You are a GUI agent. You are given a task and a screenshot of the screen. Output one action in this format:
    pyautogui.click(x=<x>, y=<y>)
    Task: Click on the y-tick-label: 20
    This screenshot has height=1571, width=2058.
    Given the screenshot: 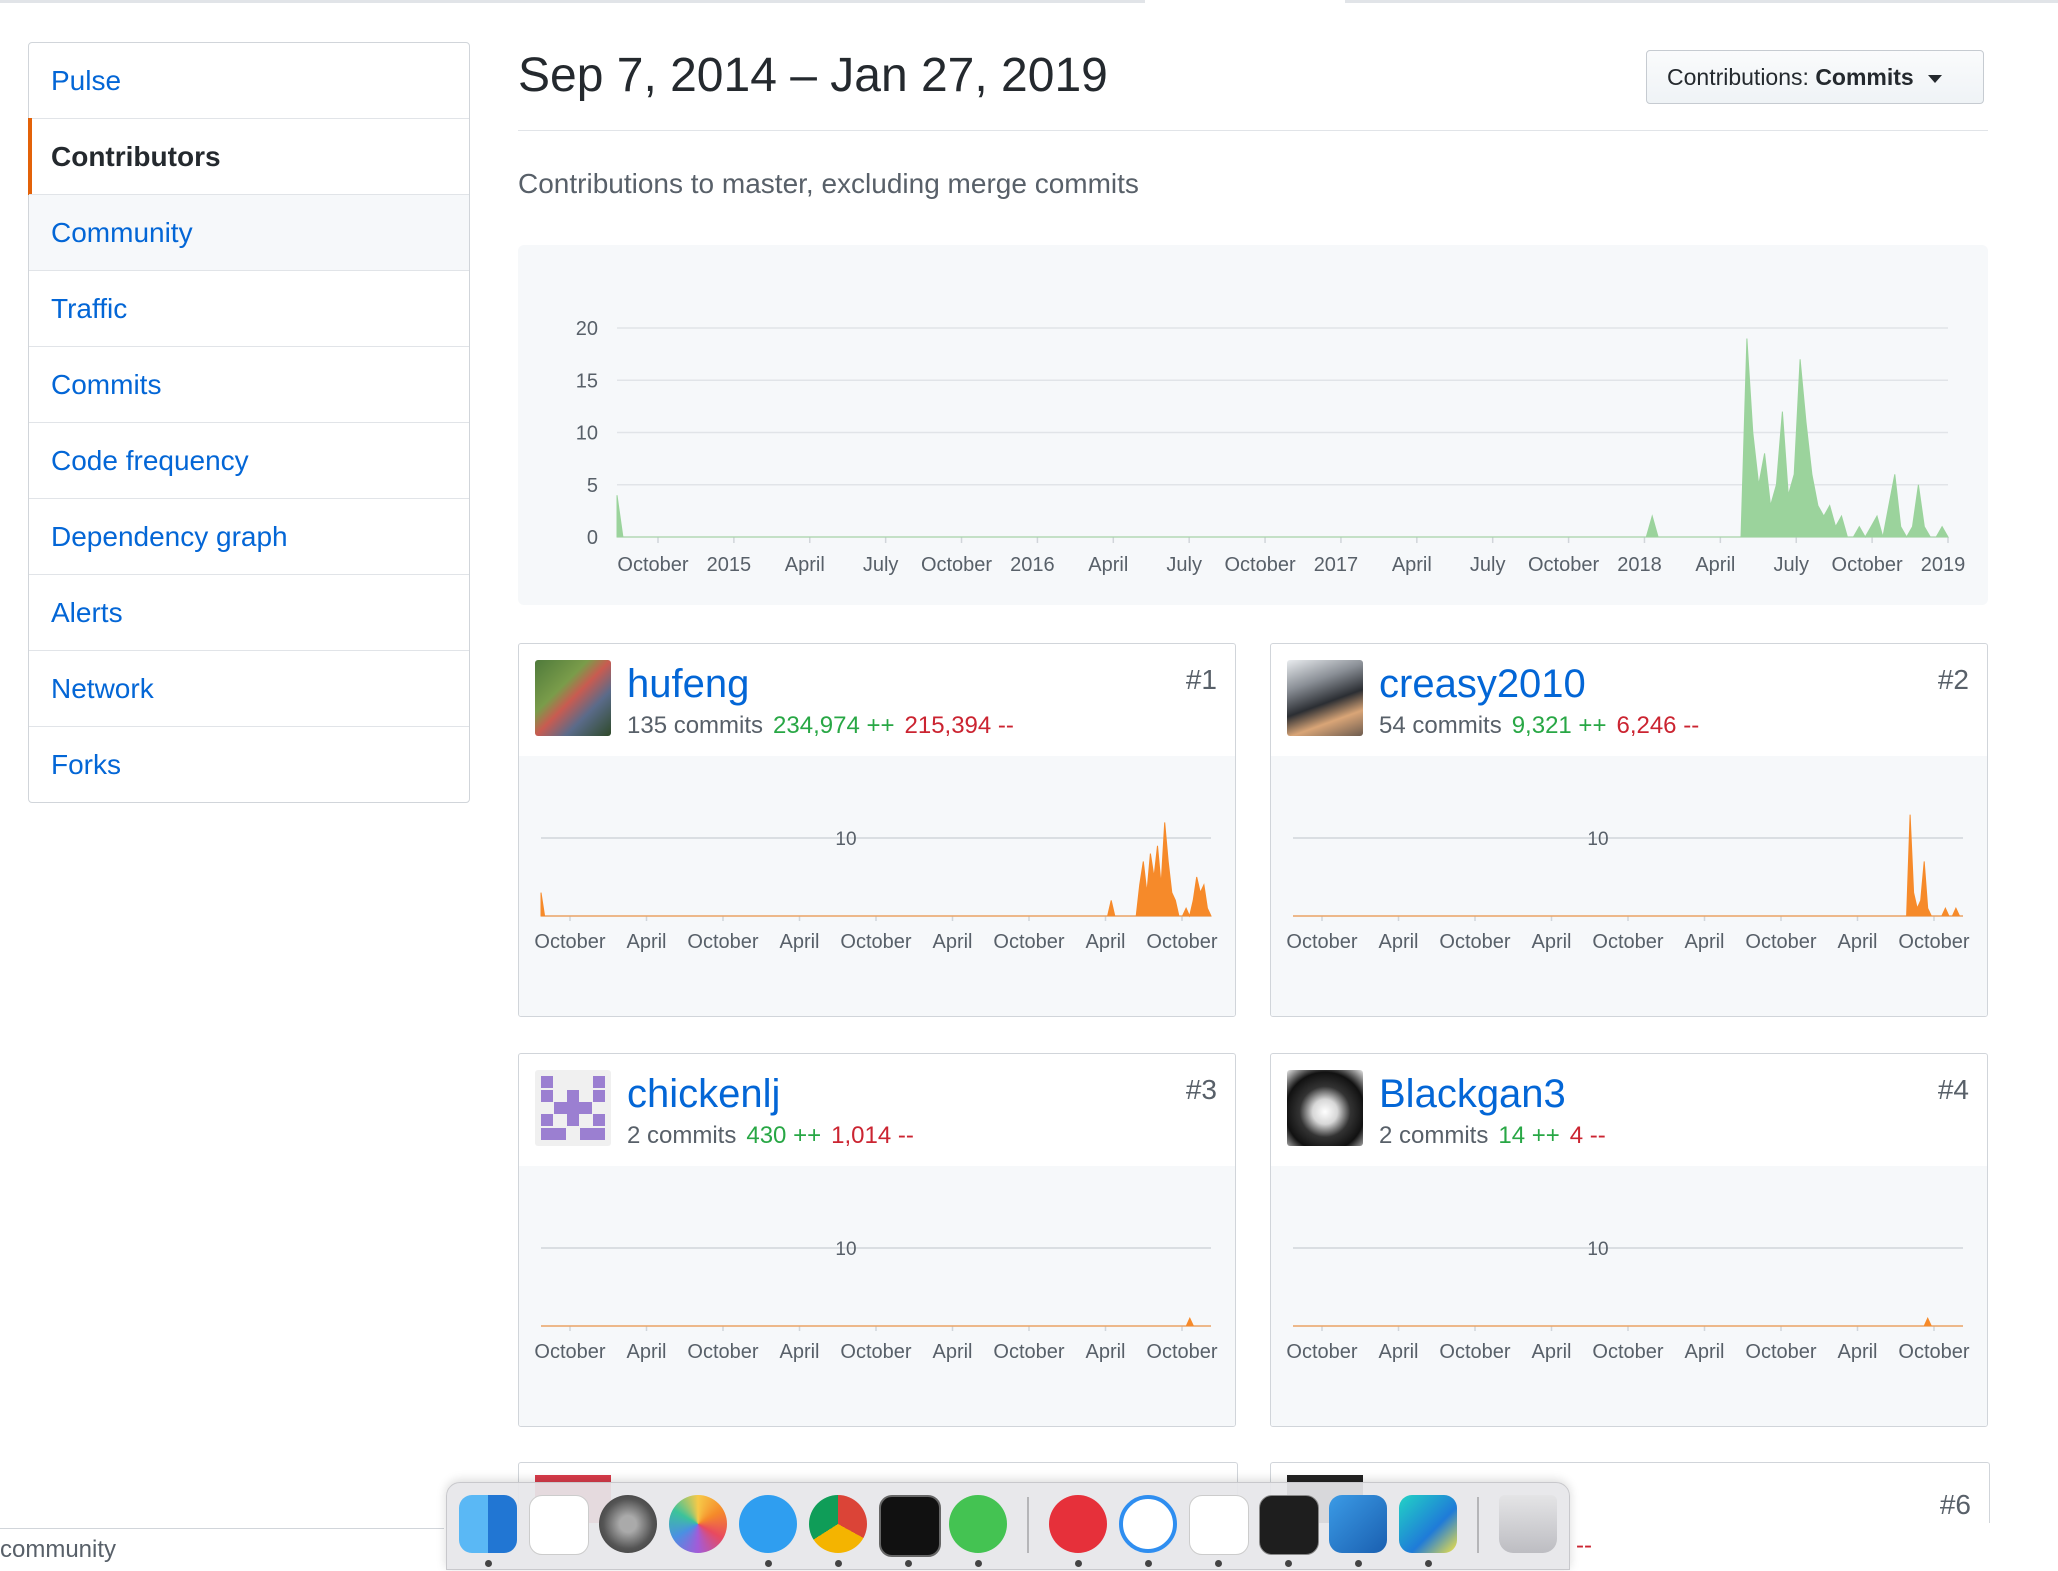 What is the action you would take?
    pyautogui.click(x=587, y=329)
    